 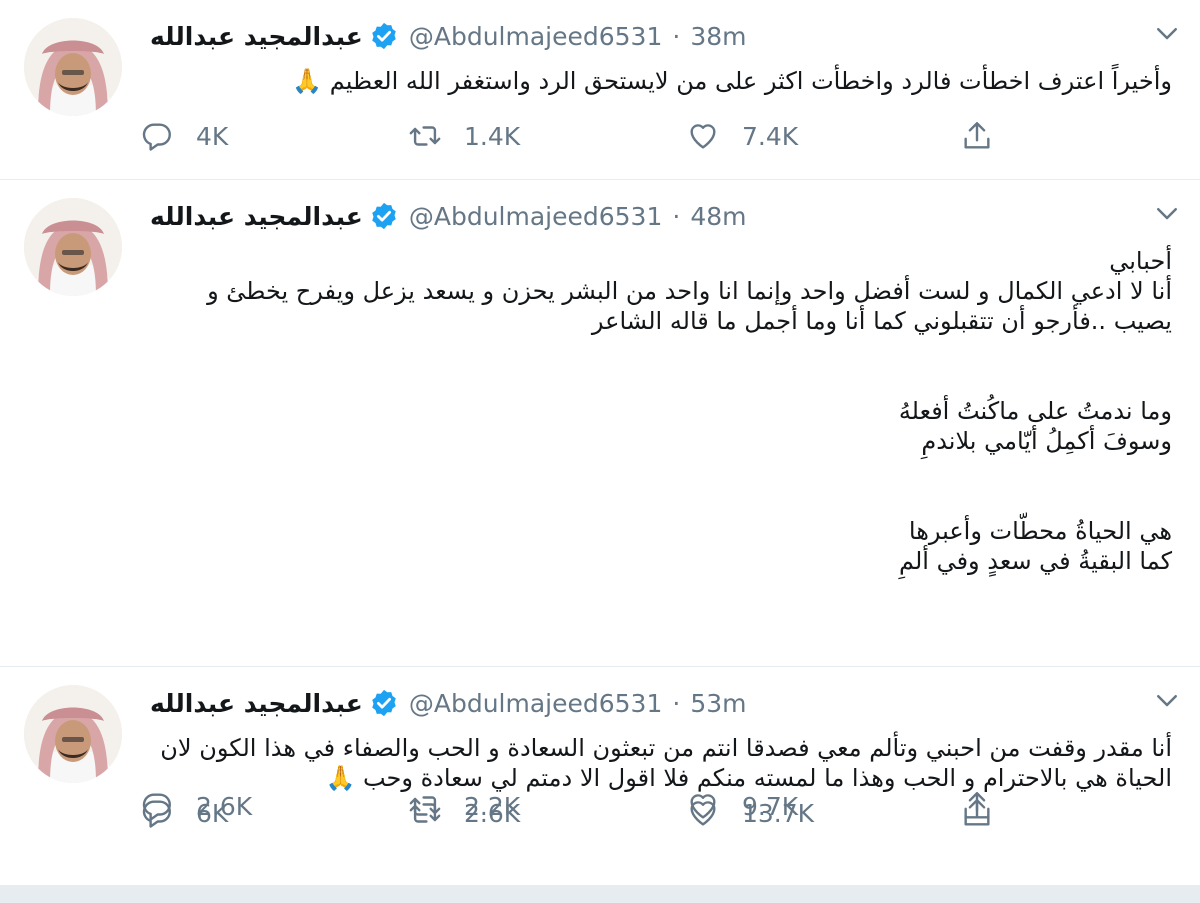 I want to click on retweet-count: 2.6K, so click(x=492, y=813).